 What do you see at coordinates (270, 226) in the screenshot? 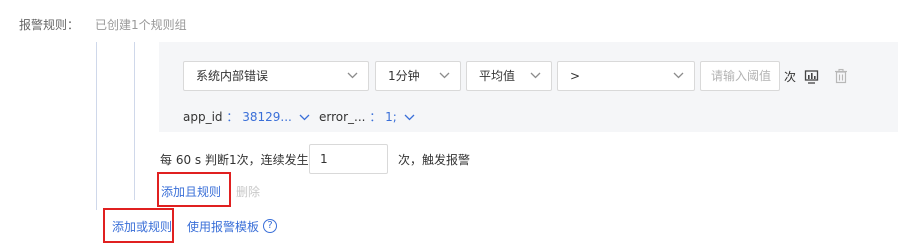
I see `help-icon: ?` at bounding box center [270, 226].